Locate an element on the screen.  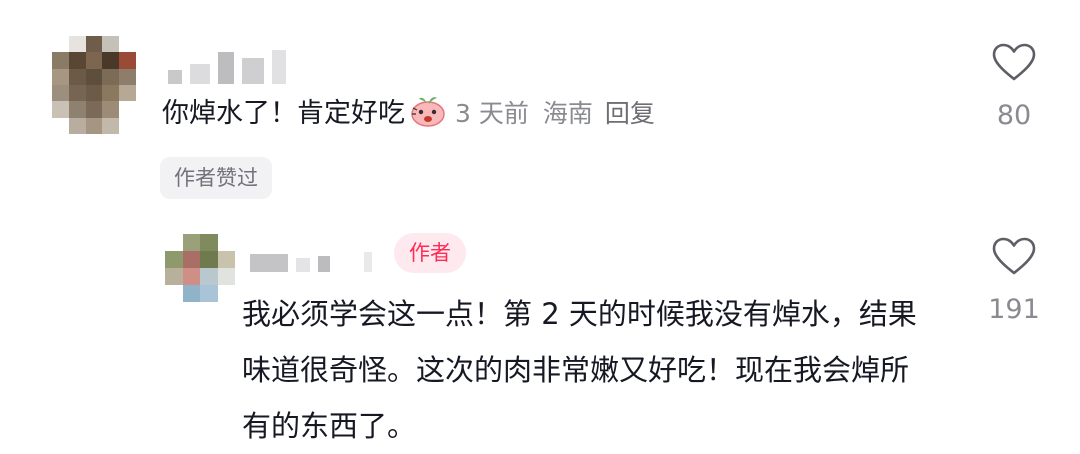
author-liked-badge: 作者赞过 is located at coordinates (216, 178).